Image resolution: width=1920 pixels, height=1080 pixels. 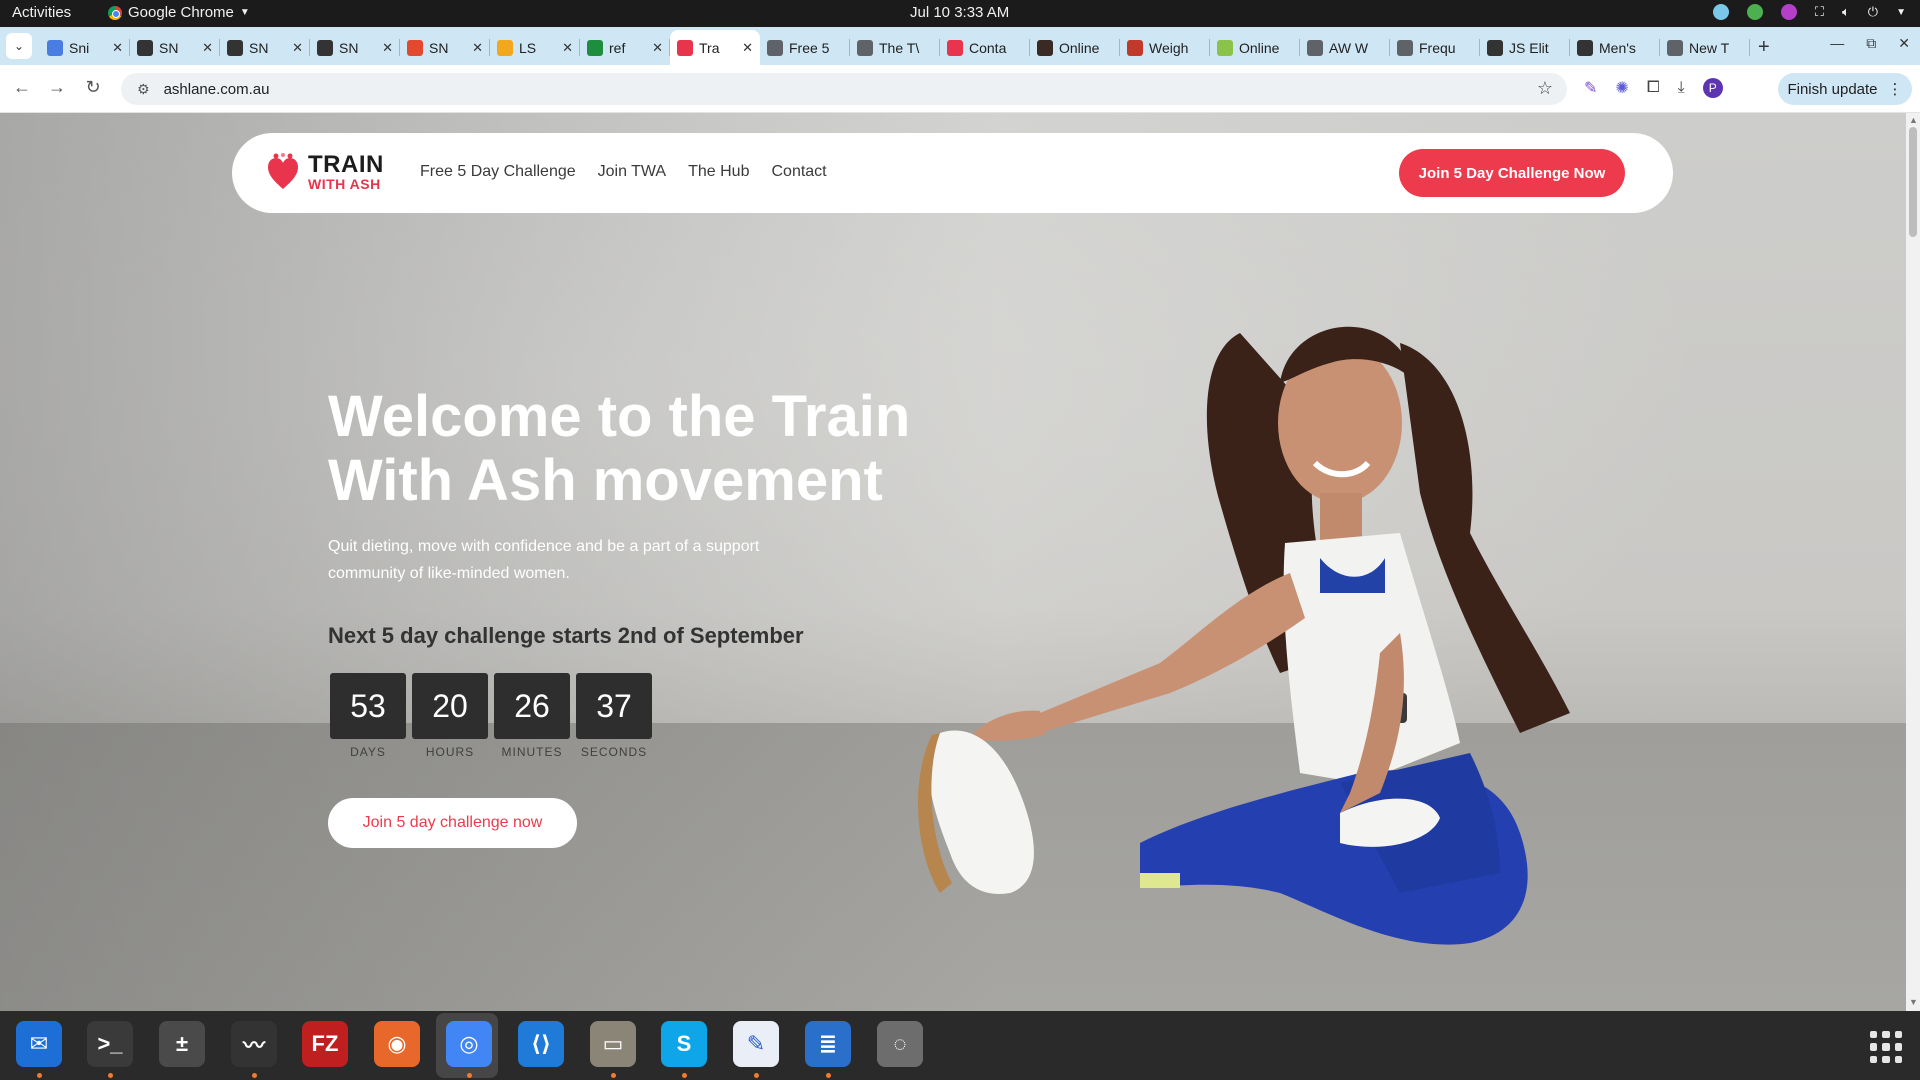 I want to click on browser-tab: Free 5, so click(x=805, y=47).